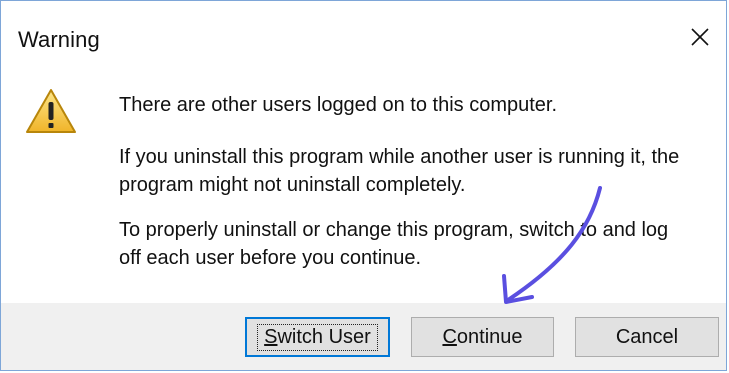  Describe the element at coordinates (51, 111) in the screenshot. I see `warning-icon` at that location.